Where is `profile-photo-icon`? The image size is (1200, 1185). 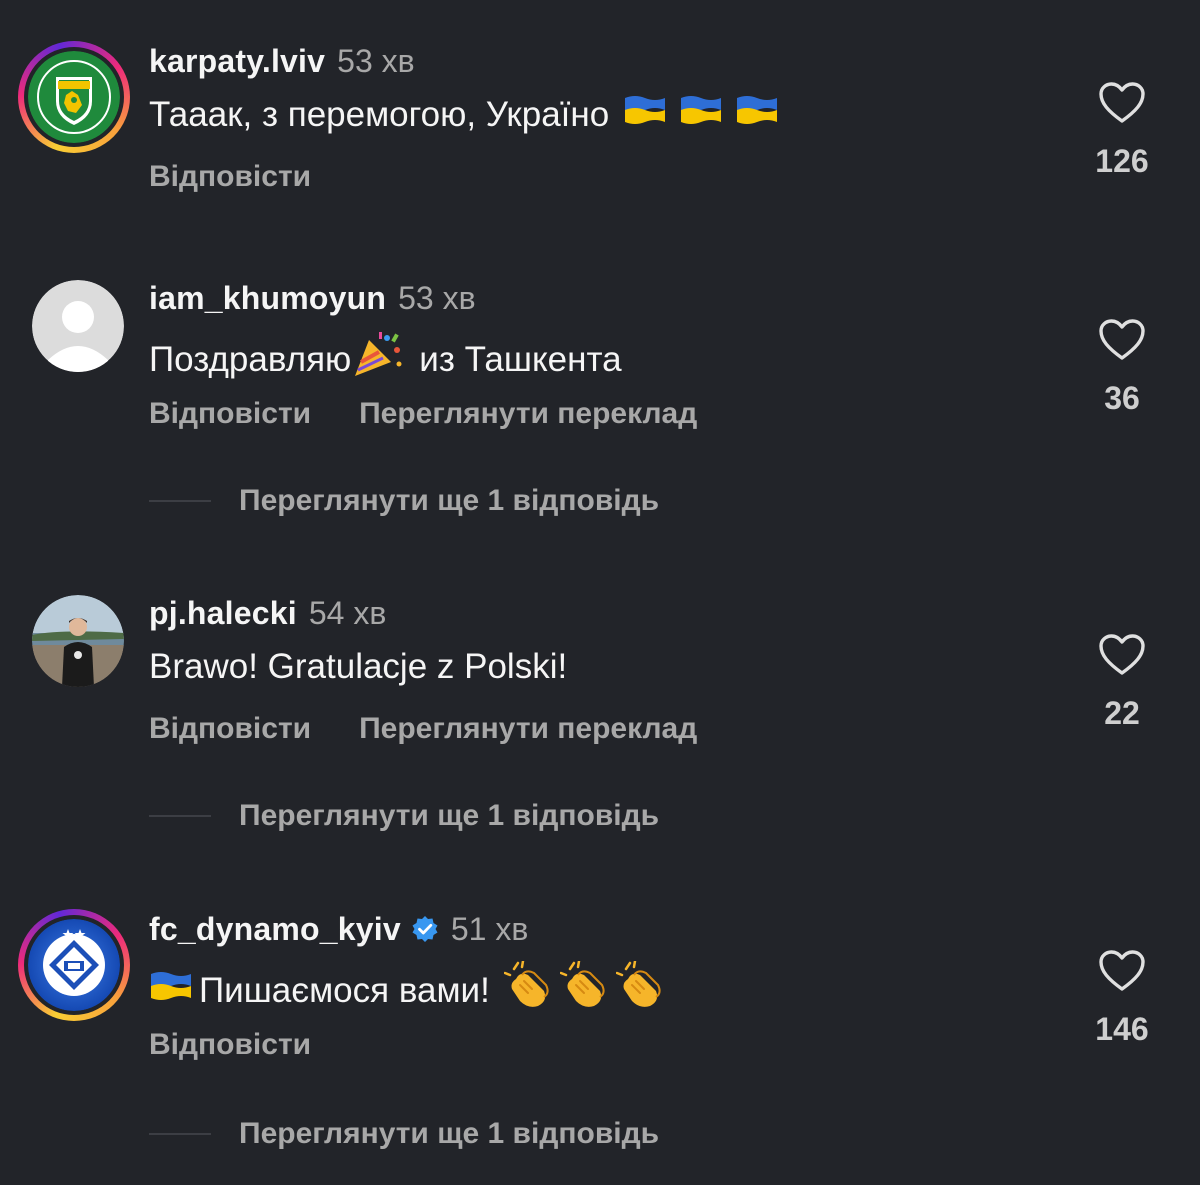
profile-photo-icon is located at coordinates (78, 641).